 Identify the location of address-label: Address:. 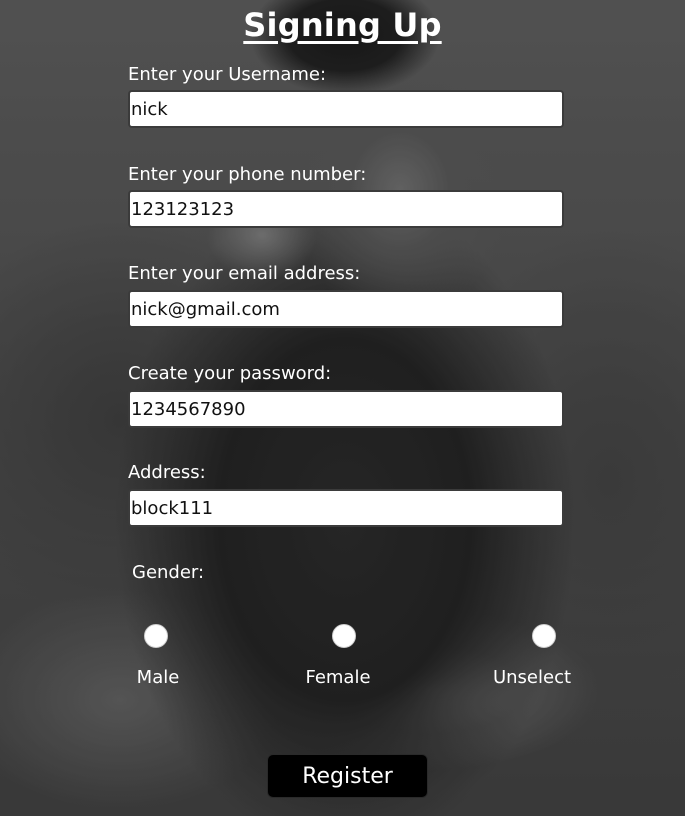
(167, 472).